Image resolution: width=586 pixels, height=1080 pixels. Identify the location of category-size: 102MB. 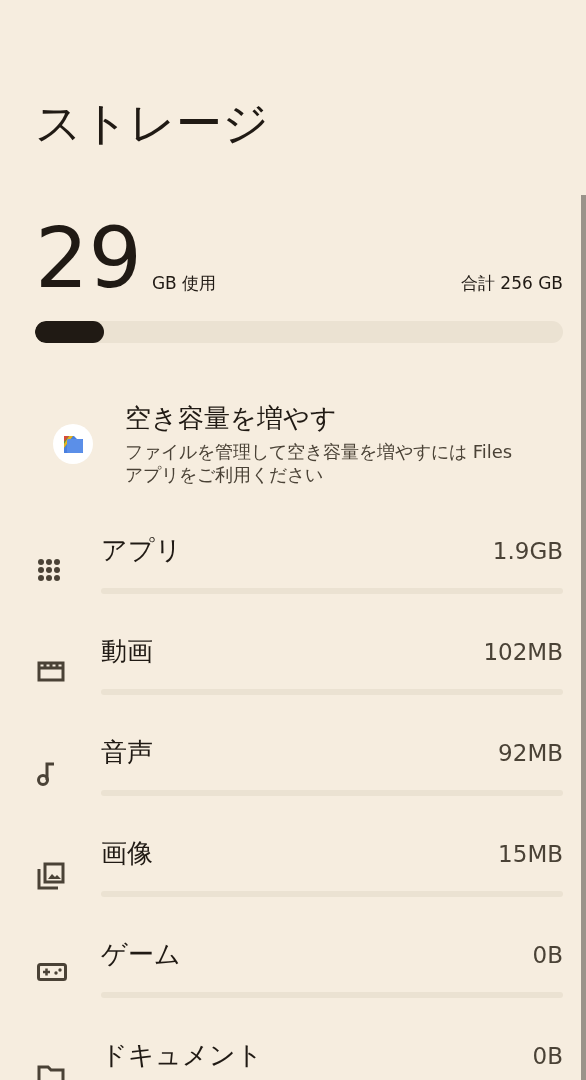
(523, 651).